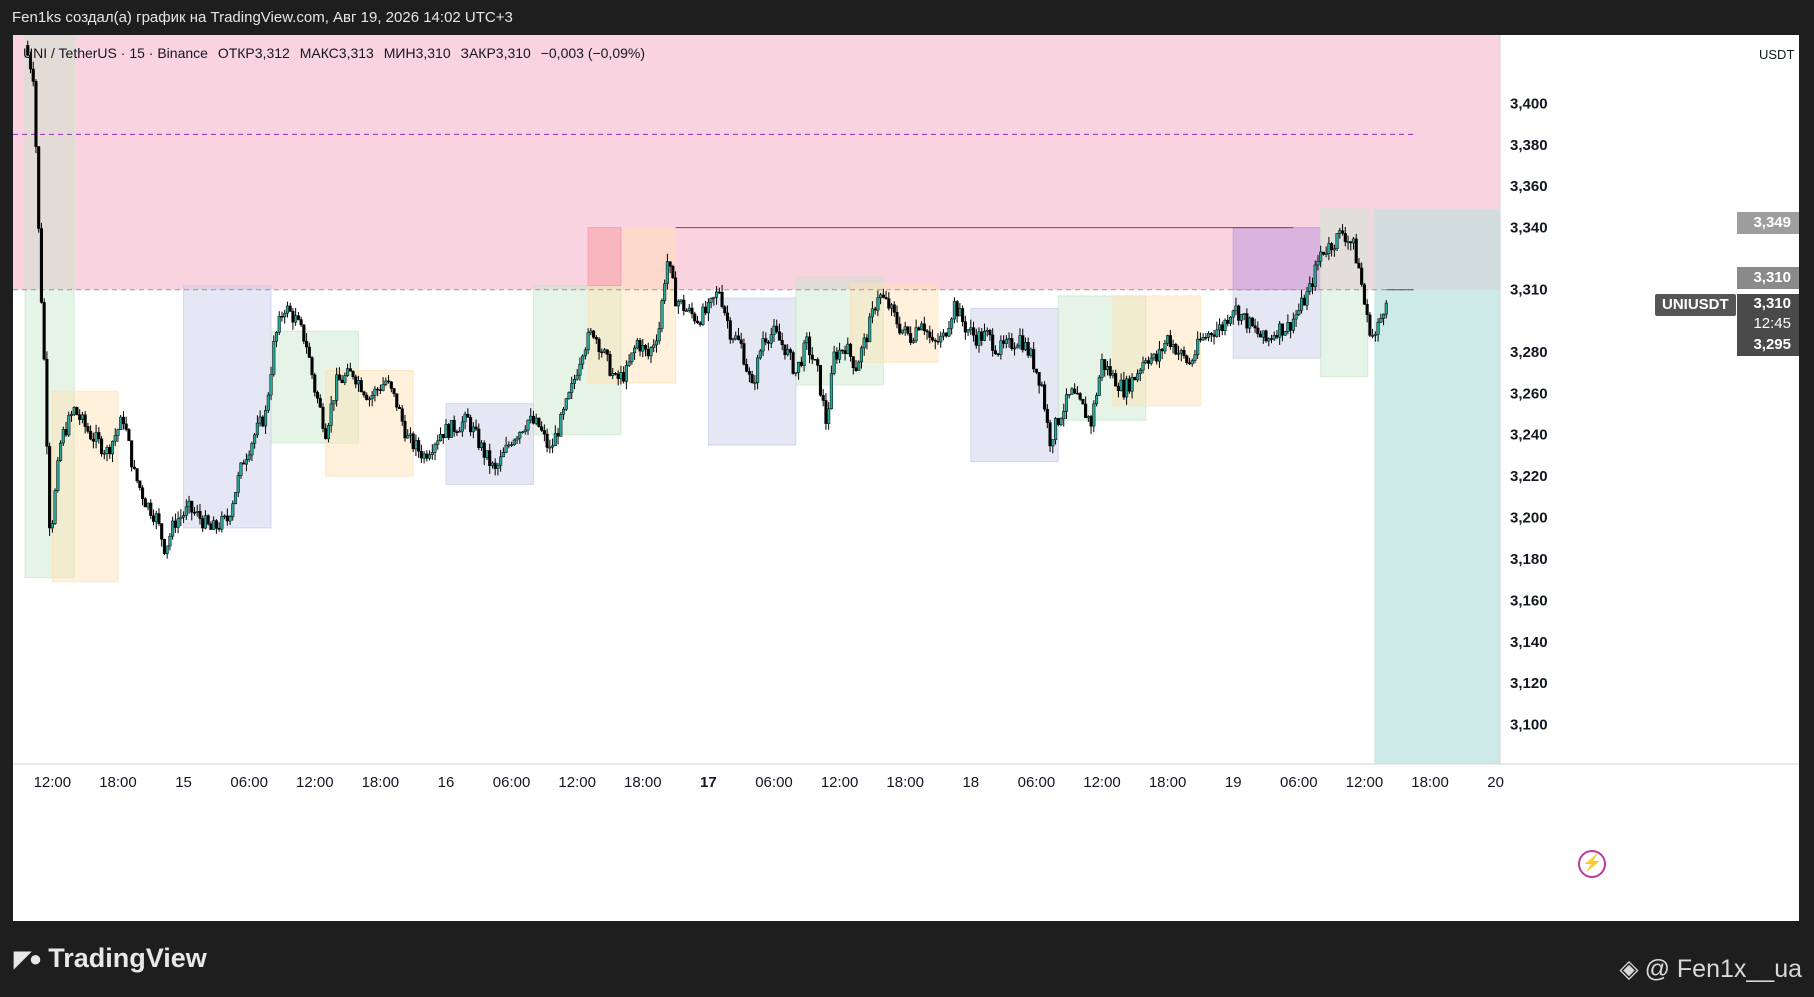 The image size is (1814, 997). I want to click on session-box, so click(604, 257).